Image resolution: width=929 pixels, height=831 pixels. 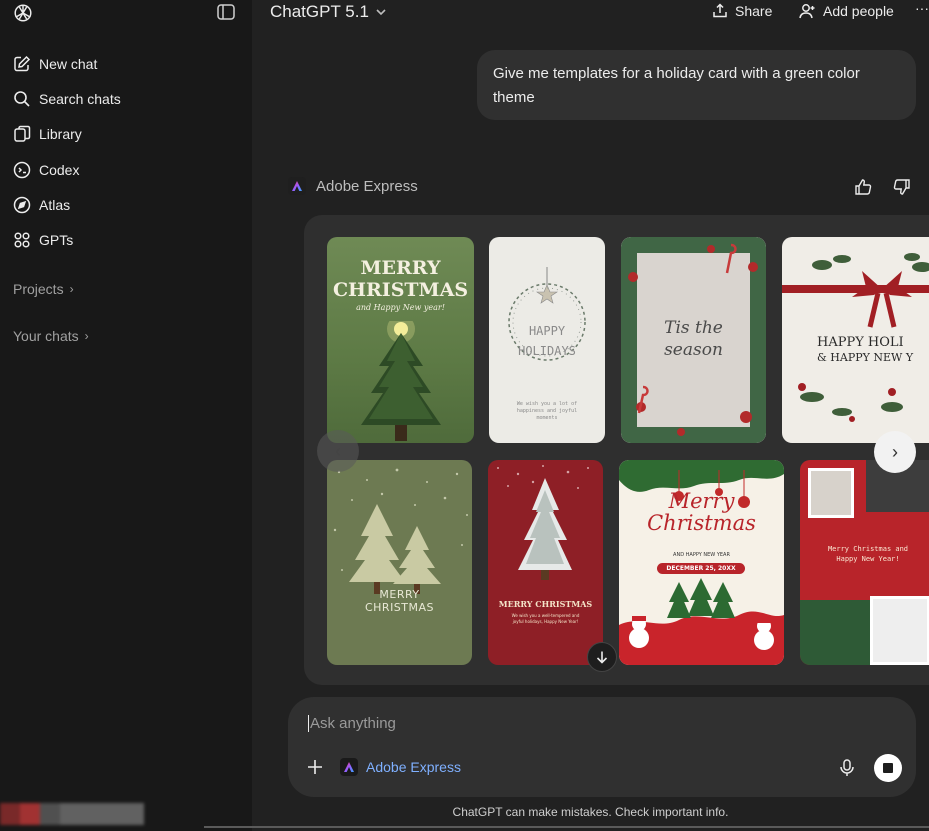 I want to click on card-subtitle: AND HAPPY NEW YEAR, so click(x=701, y=555).